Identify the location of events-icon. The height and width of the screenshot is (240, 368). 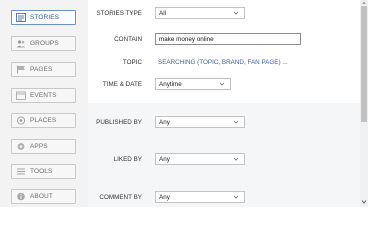
(21, 95).